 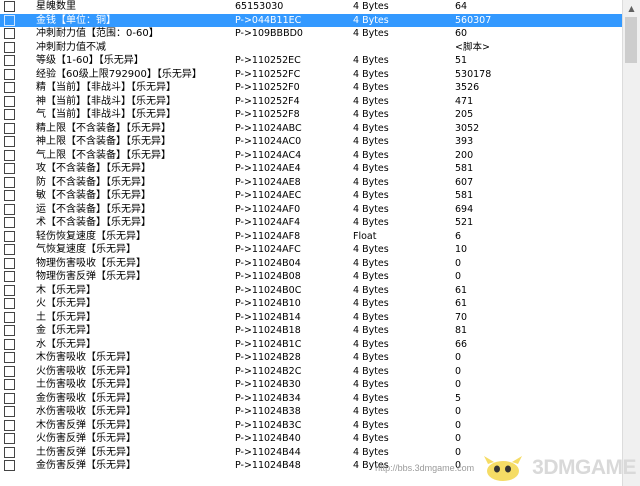 What do you see at coordinates (311, 34) in the screenshot?
I see `table-row: 冲刺耐力值【范围：0-60】 P->109BBBD0 4 Bytes 60` at bounding box center [311, 34].